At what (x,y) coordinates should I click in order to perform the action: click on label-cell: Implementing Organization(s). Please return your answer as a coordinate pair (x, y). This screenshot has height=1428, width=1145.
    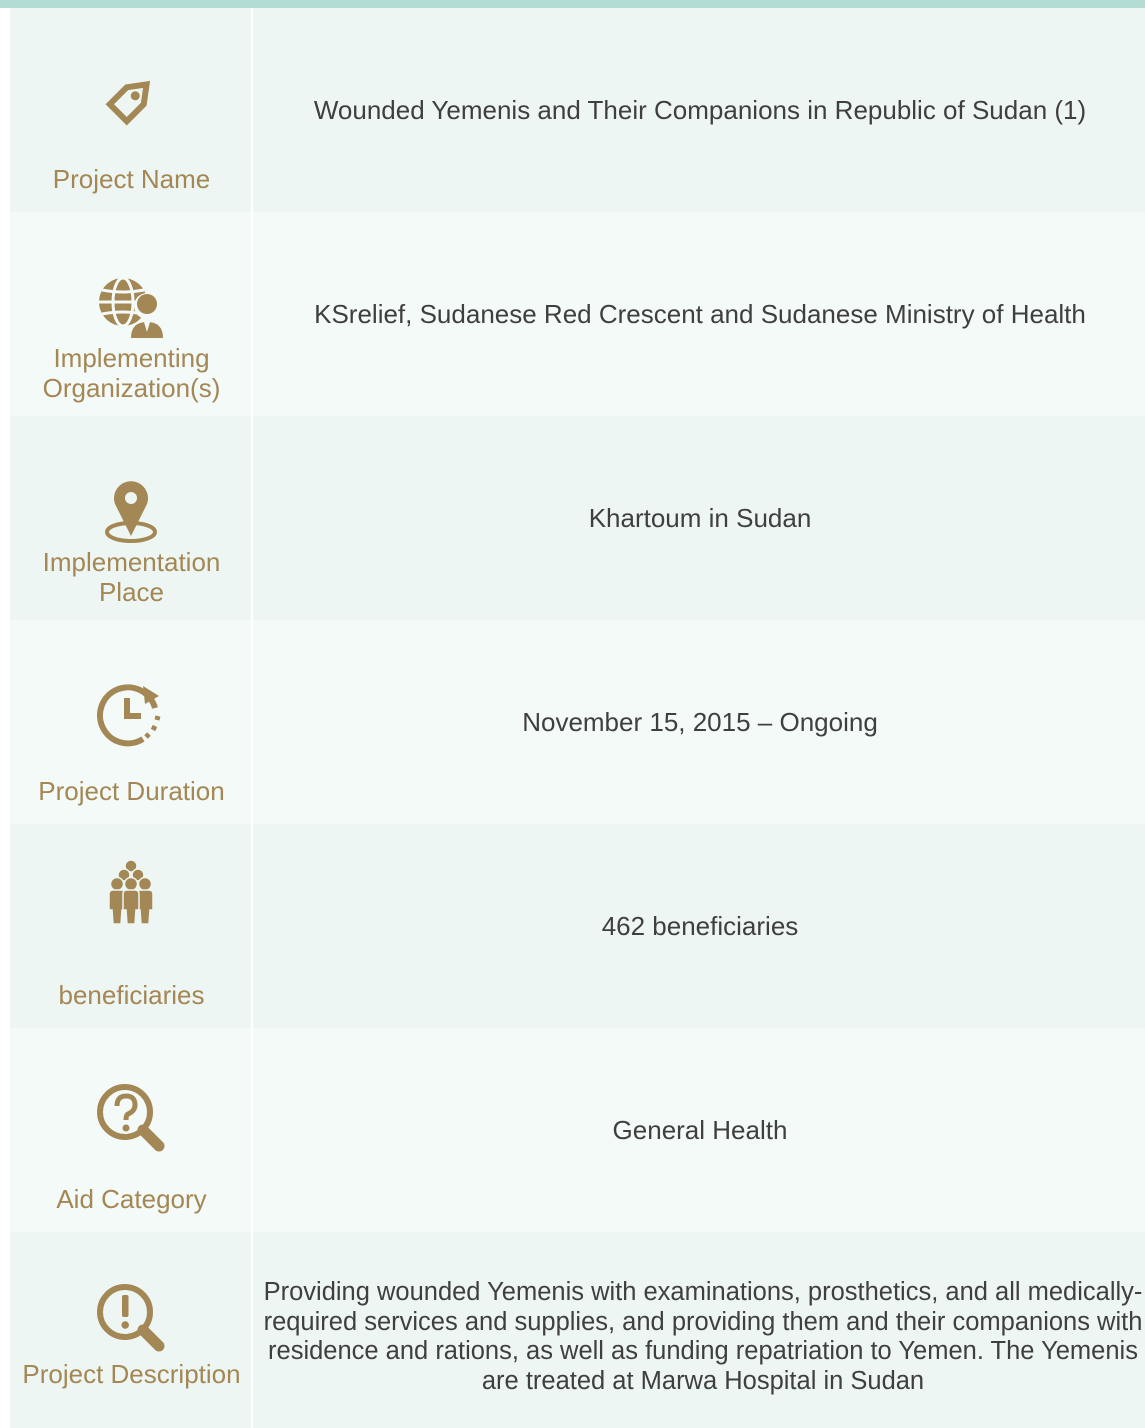
    Looking at the image, I should click on (131, 314).